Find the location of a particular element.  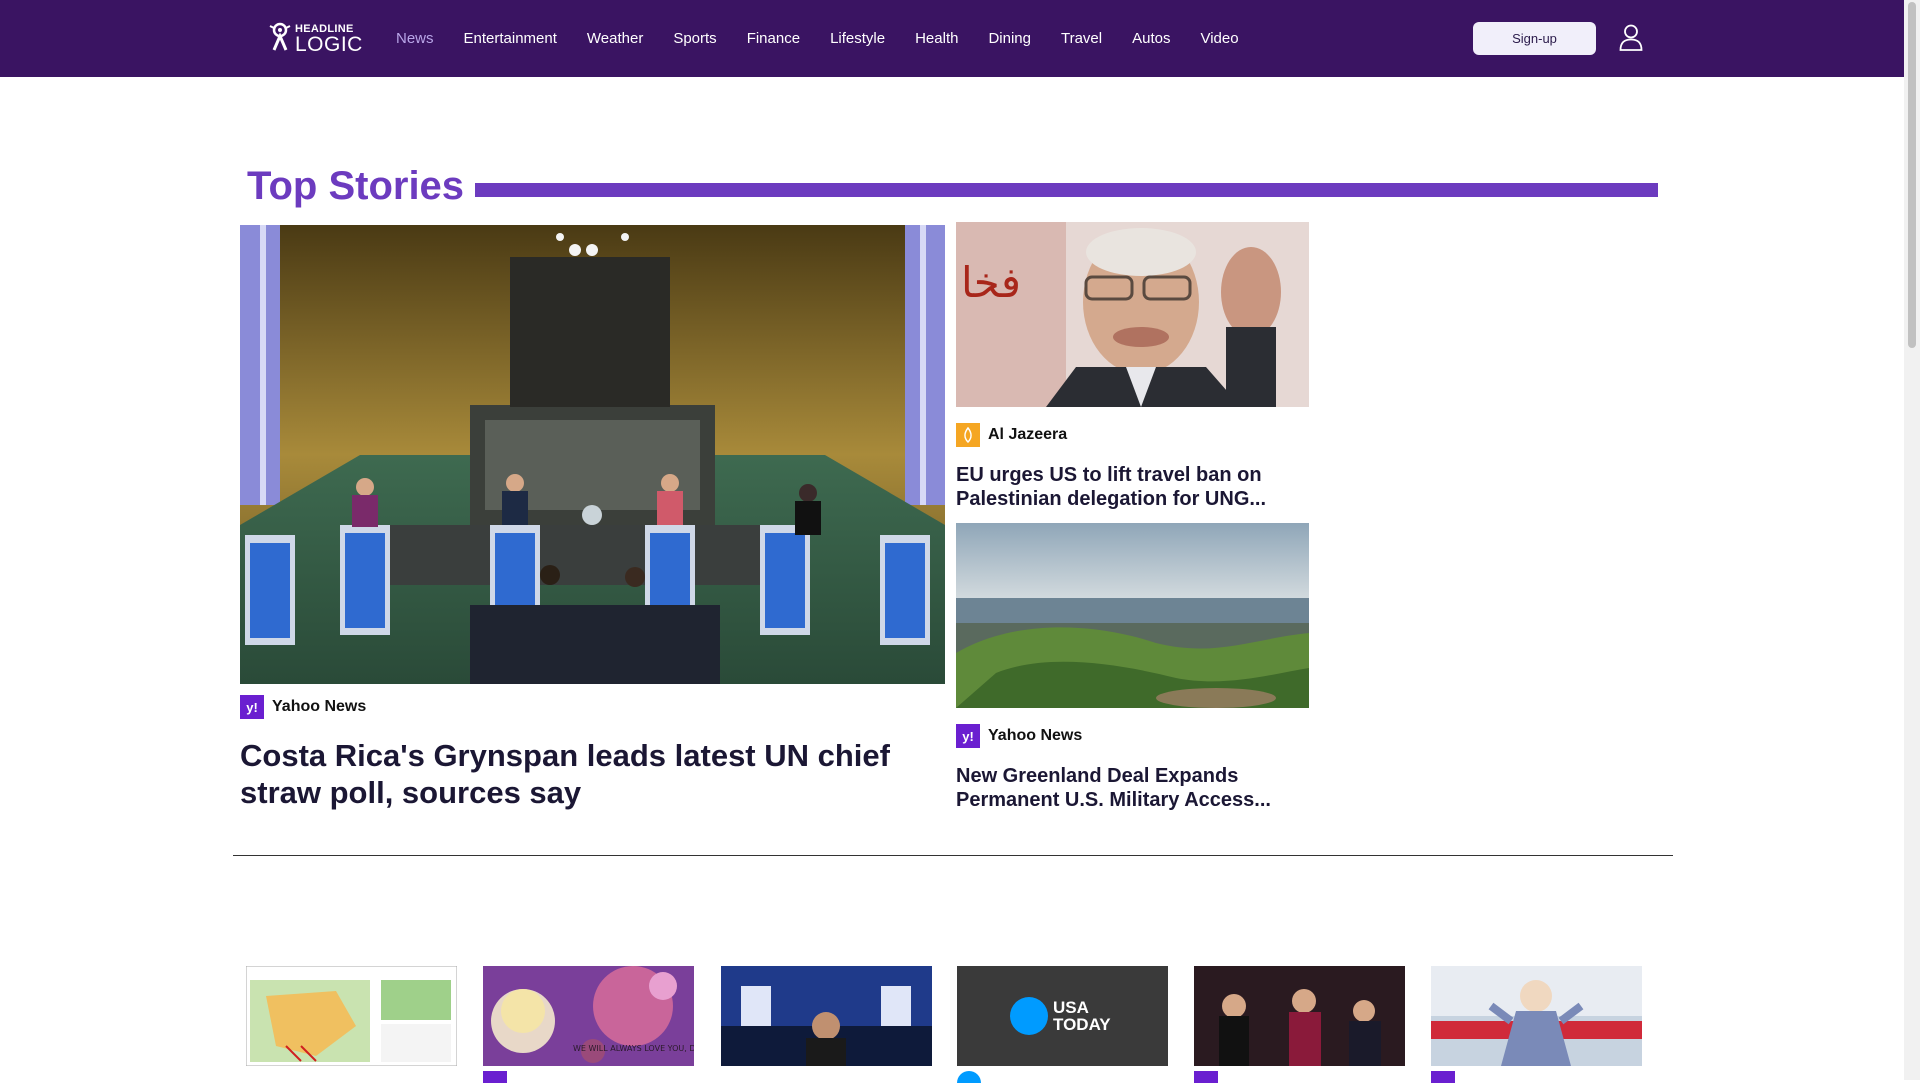

nav-video: Video is located at coordinates (1219, 38).